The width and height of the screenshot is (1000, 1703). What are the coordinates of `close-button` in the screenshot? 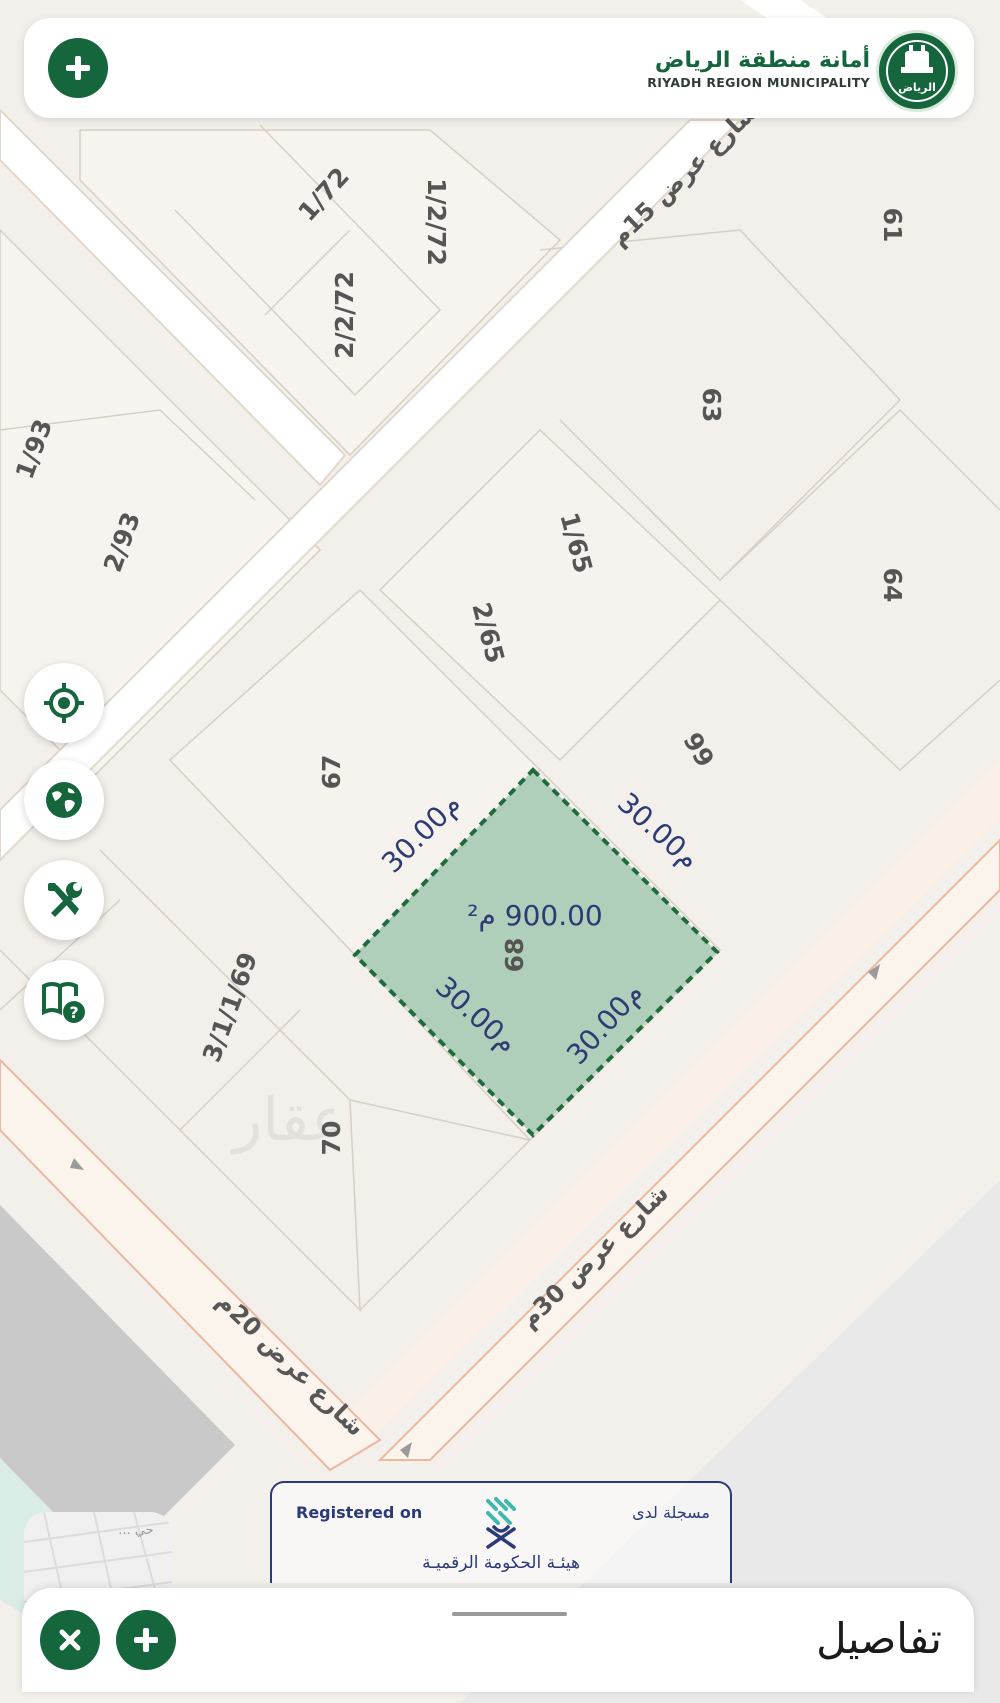 It's located at (70, 1640).